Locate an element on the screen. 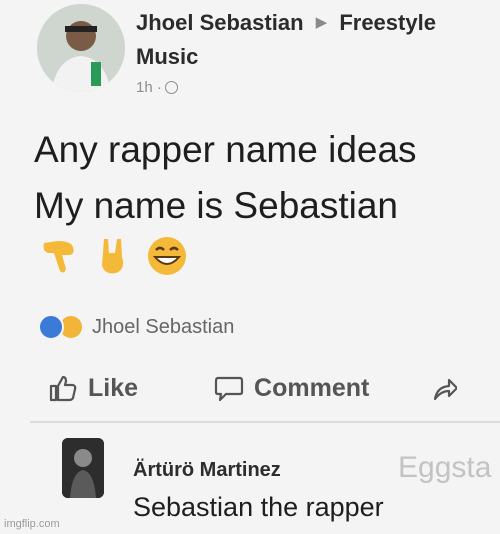 This screenshot has width=500, height=534. rock-hand-emoji is located at coordinates (113, 256).